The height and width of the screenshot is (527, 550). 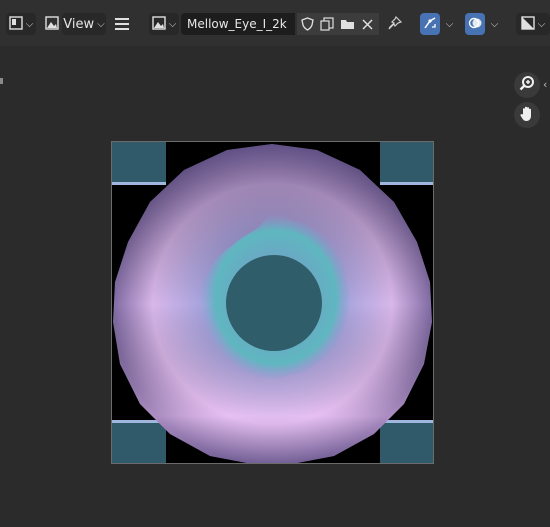 I want to click on zoom-tool-button, so click(x=527, y=85).